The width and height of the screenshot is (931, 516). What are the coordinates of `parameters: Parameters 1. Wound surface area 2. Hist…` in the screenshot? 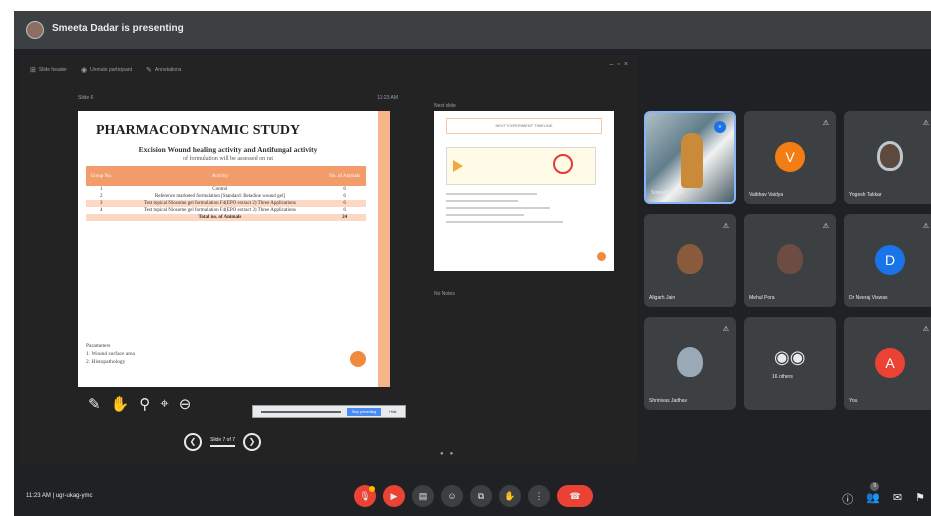 It's located at (110, 354).